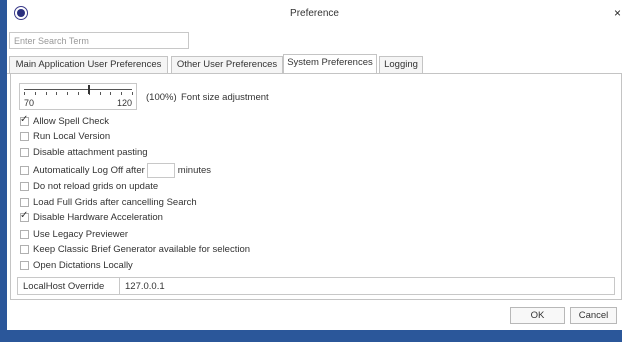  Describe the element at coordinates (88, 65) in the screenshot. I see `tab-main-application-user-preferences: Main Application User Preferences` at that location.